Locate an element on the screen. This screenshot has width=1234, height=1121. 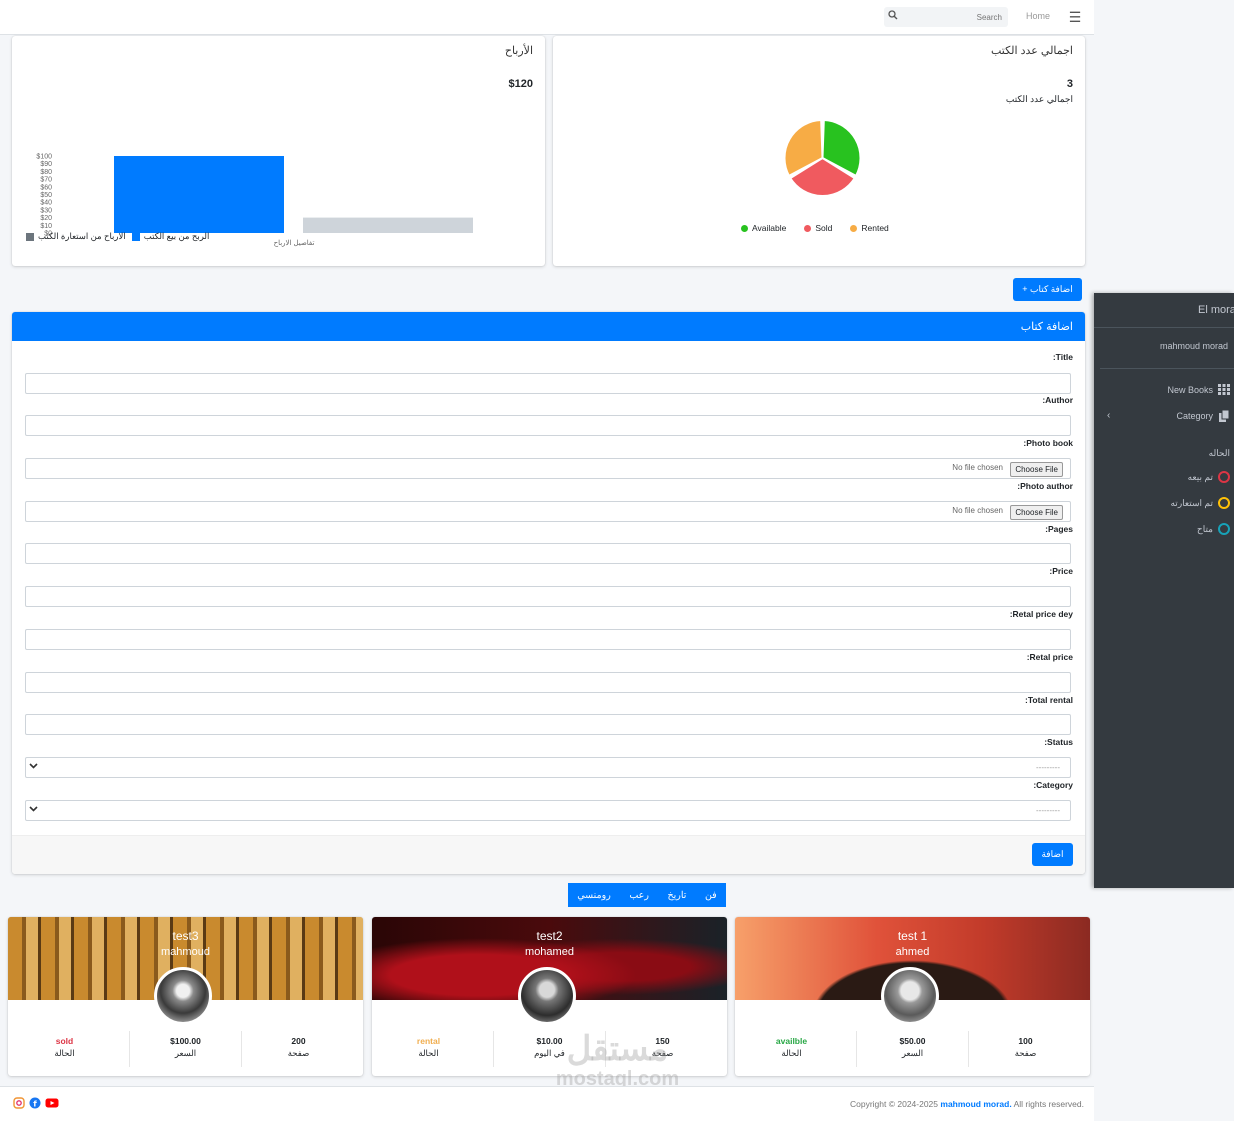
hamburger-menu-icon: ☰ is located at coordinates (1075, 17).